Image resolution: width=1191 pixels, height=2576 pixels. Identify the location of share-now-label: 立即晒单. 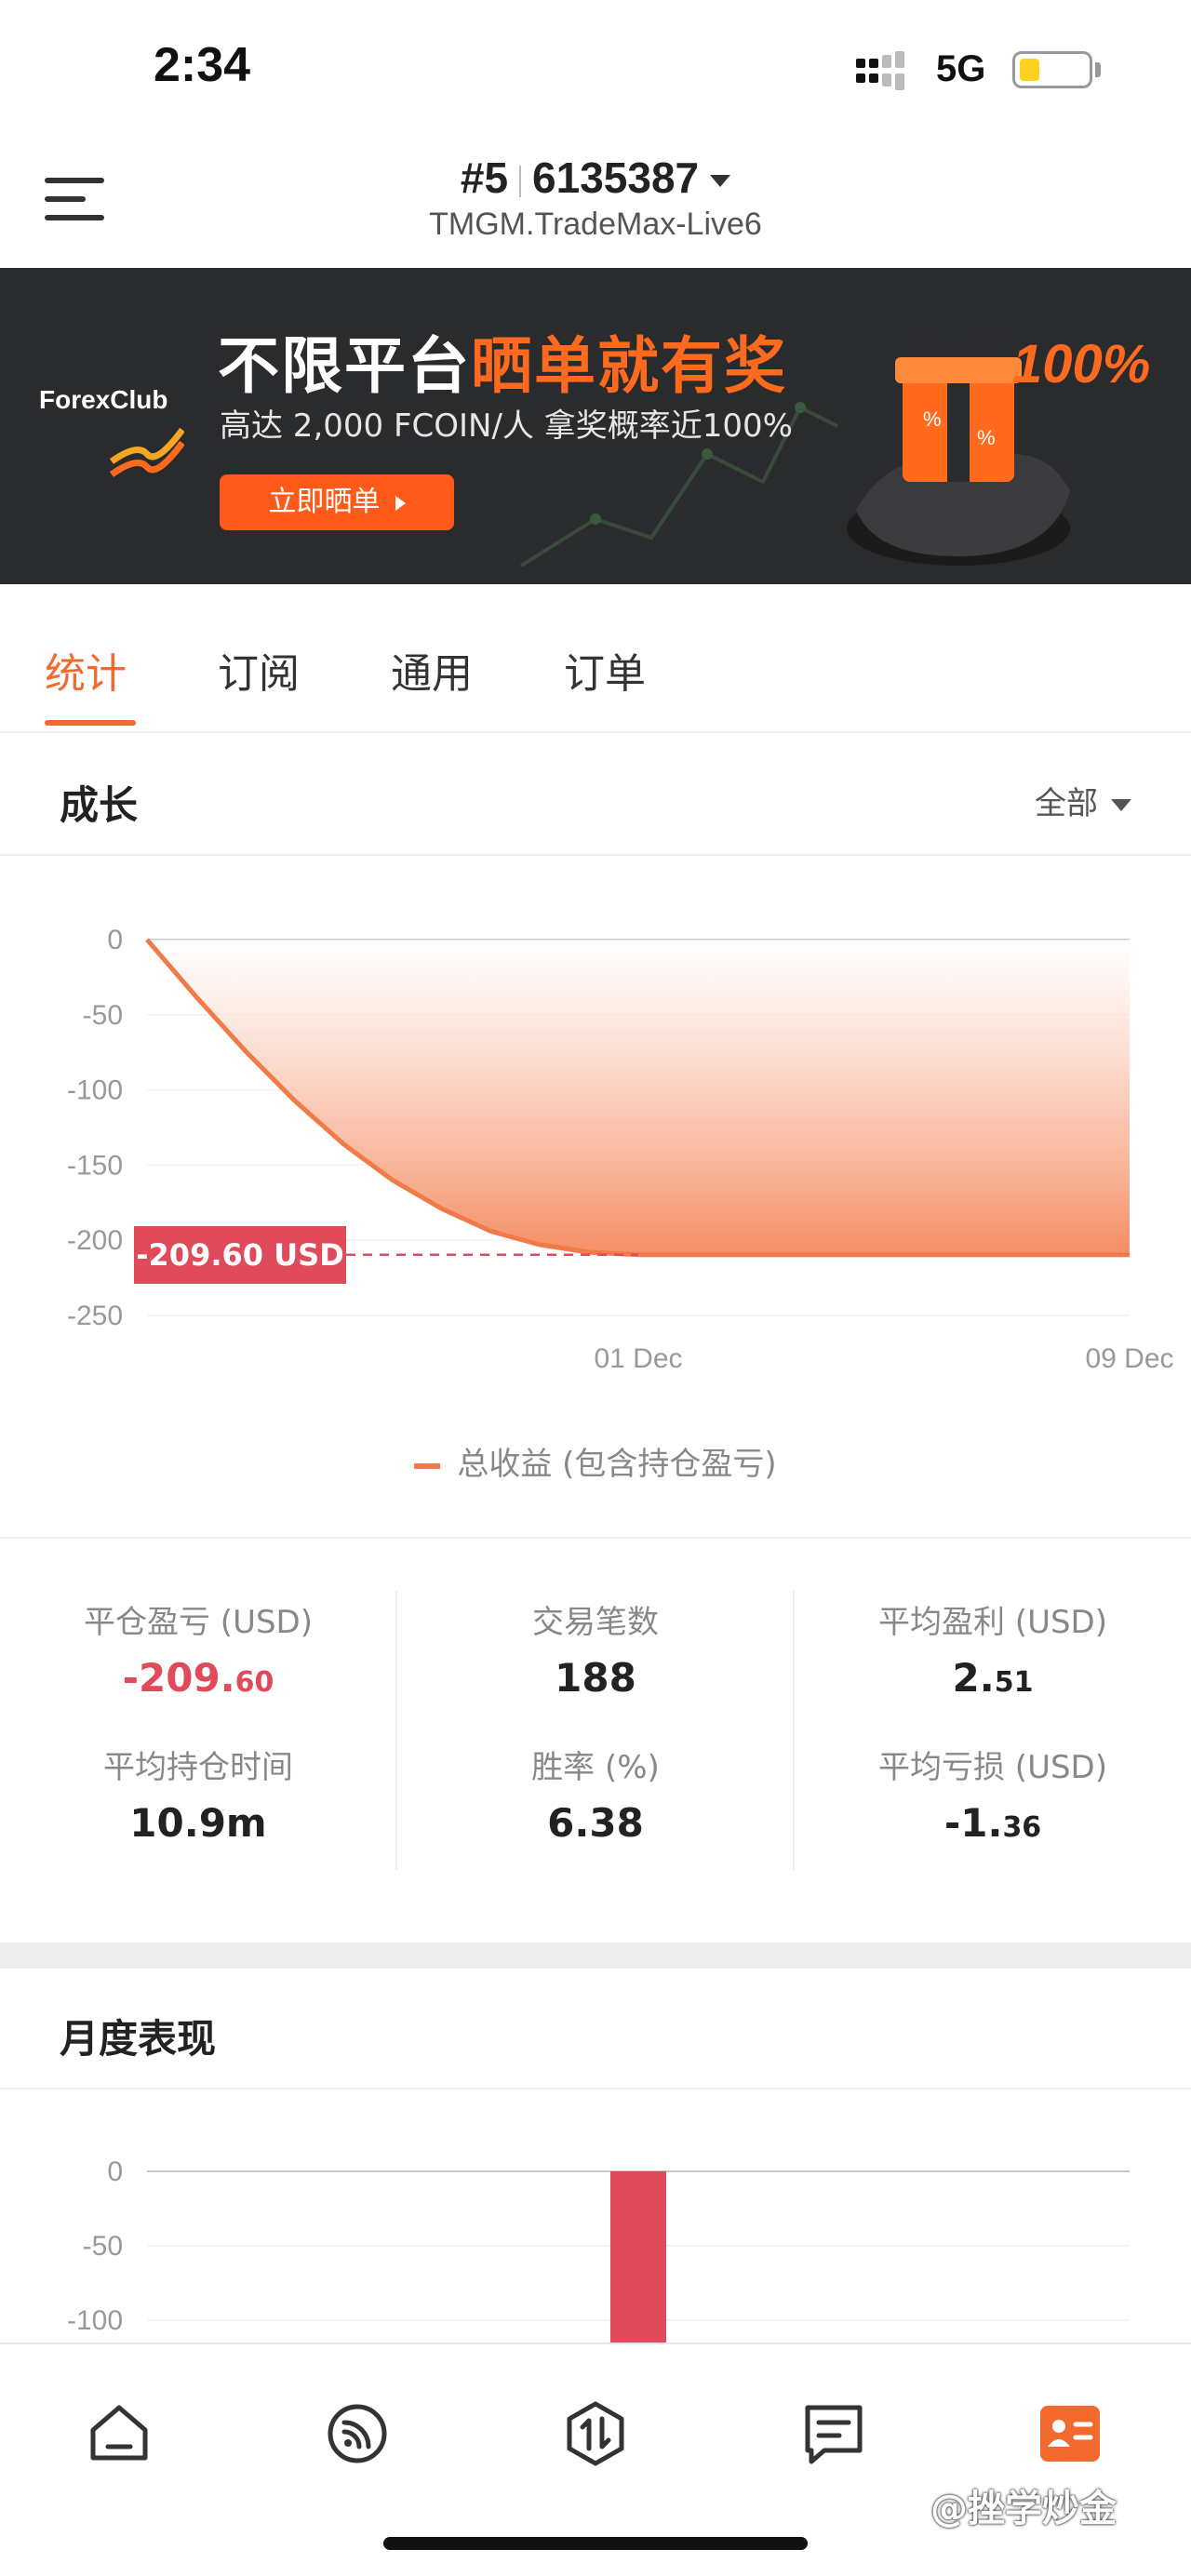
(324, 502).